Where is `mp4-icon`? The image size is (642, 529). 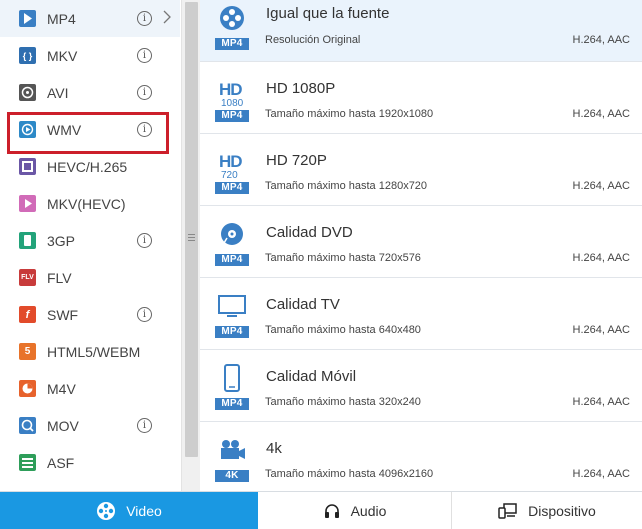
mp4-icon is located at coordinates (27, 18).